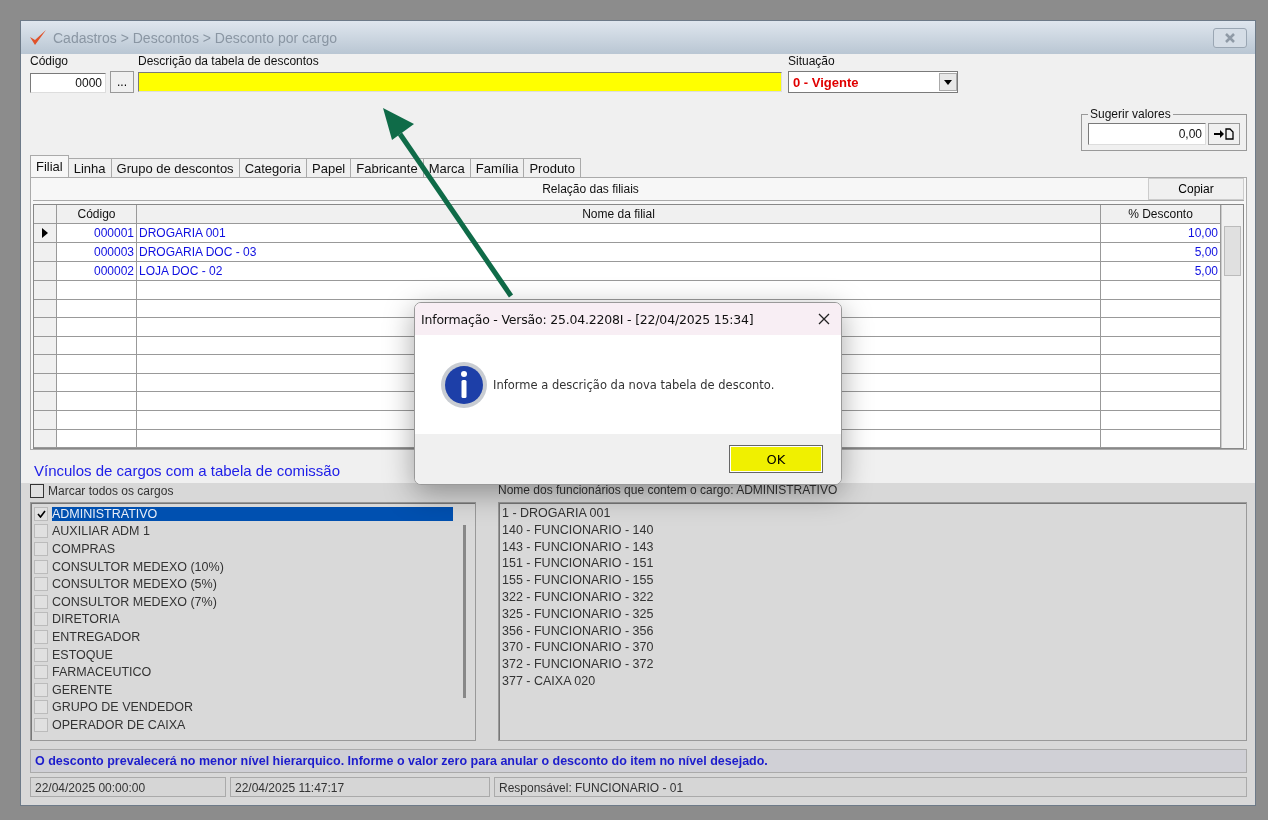 Image resolution: width=1268 pixels, height=820 pixels. I want to click on table-row: 000002 LOJA DOC - 02 5,00, so click(627, 271).